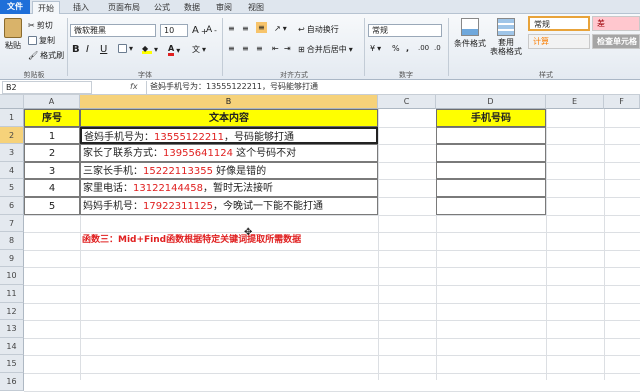 The width and height of the screenshot is (640, 392). What do you see at coordinates (12, 223) in the screenshot?
I see `row-header: 7` at bounding box center [12, 223].